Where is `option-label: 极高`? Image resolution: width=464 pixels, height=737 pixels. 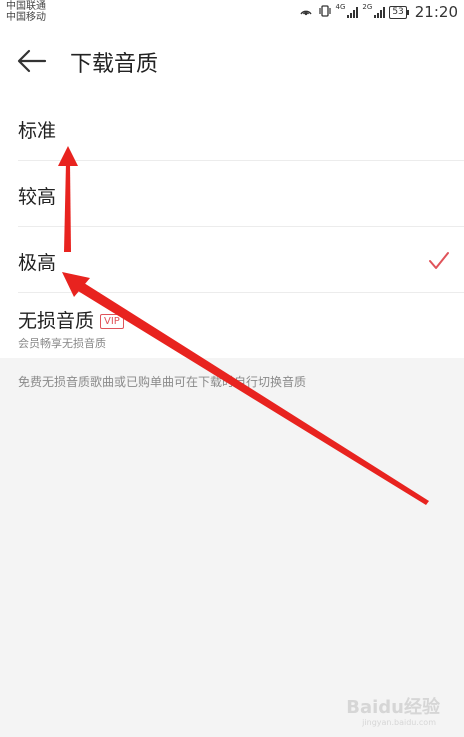 option-label: 极高 is located at coordinates (37, 263).